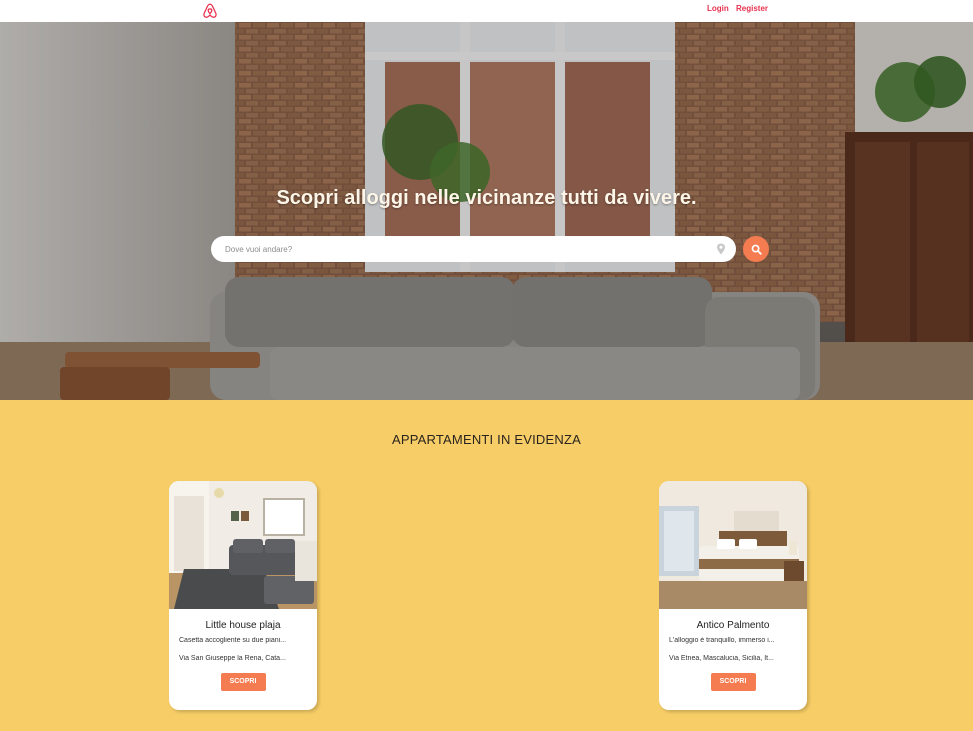 Image resolution: width=973 pixels, height=731 pixels. What do you see at coordinates (733, 625) in the screenshot?
I see `card-title: Antico Palmento` at bounding box center [733, 625].